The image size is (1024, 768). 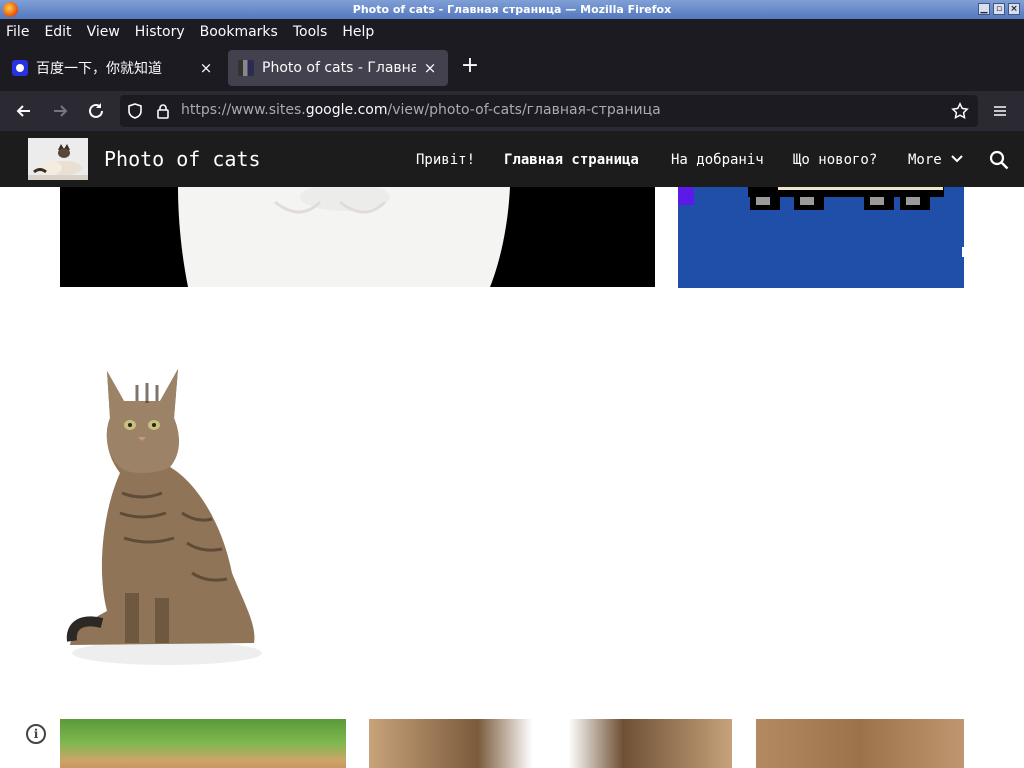 What do you see at coordinates (358, 32) in the screenshot?
I see `menu-help: Help` at bounding box center [358, 32].